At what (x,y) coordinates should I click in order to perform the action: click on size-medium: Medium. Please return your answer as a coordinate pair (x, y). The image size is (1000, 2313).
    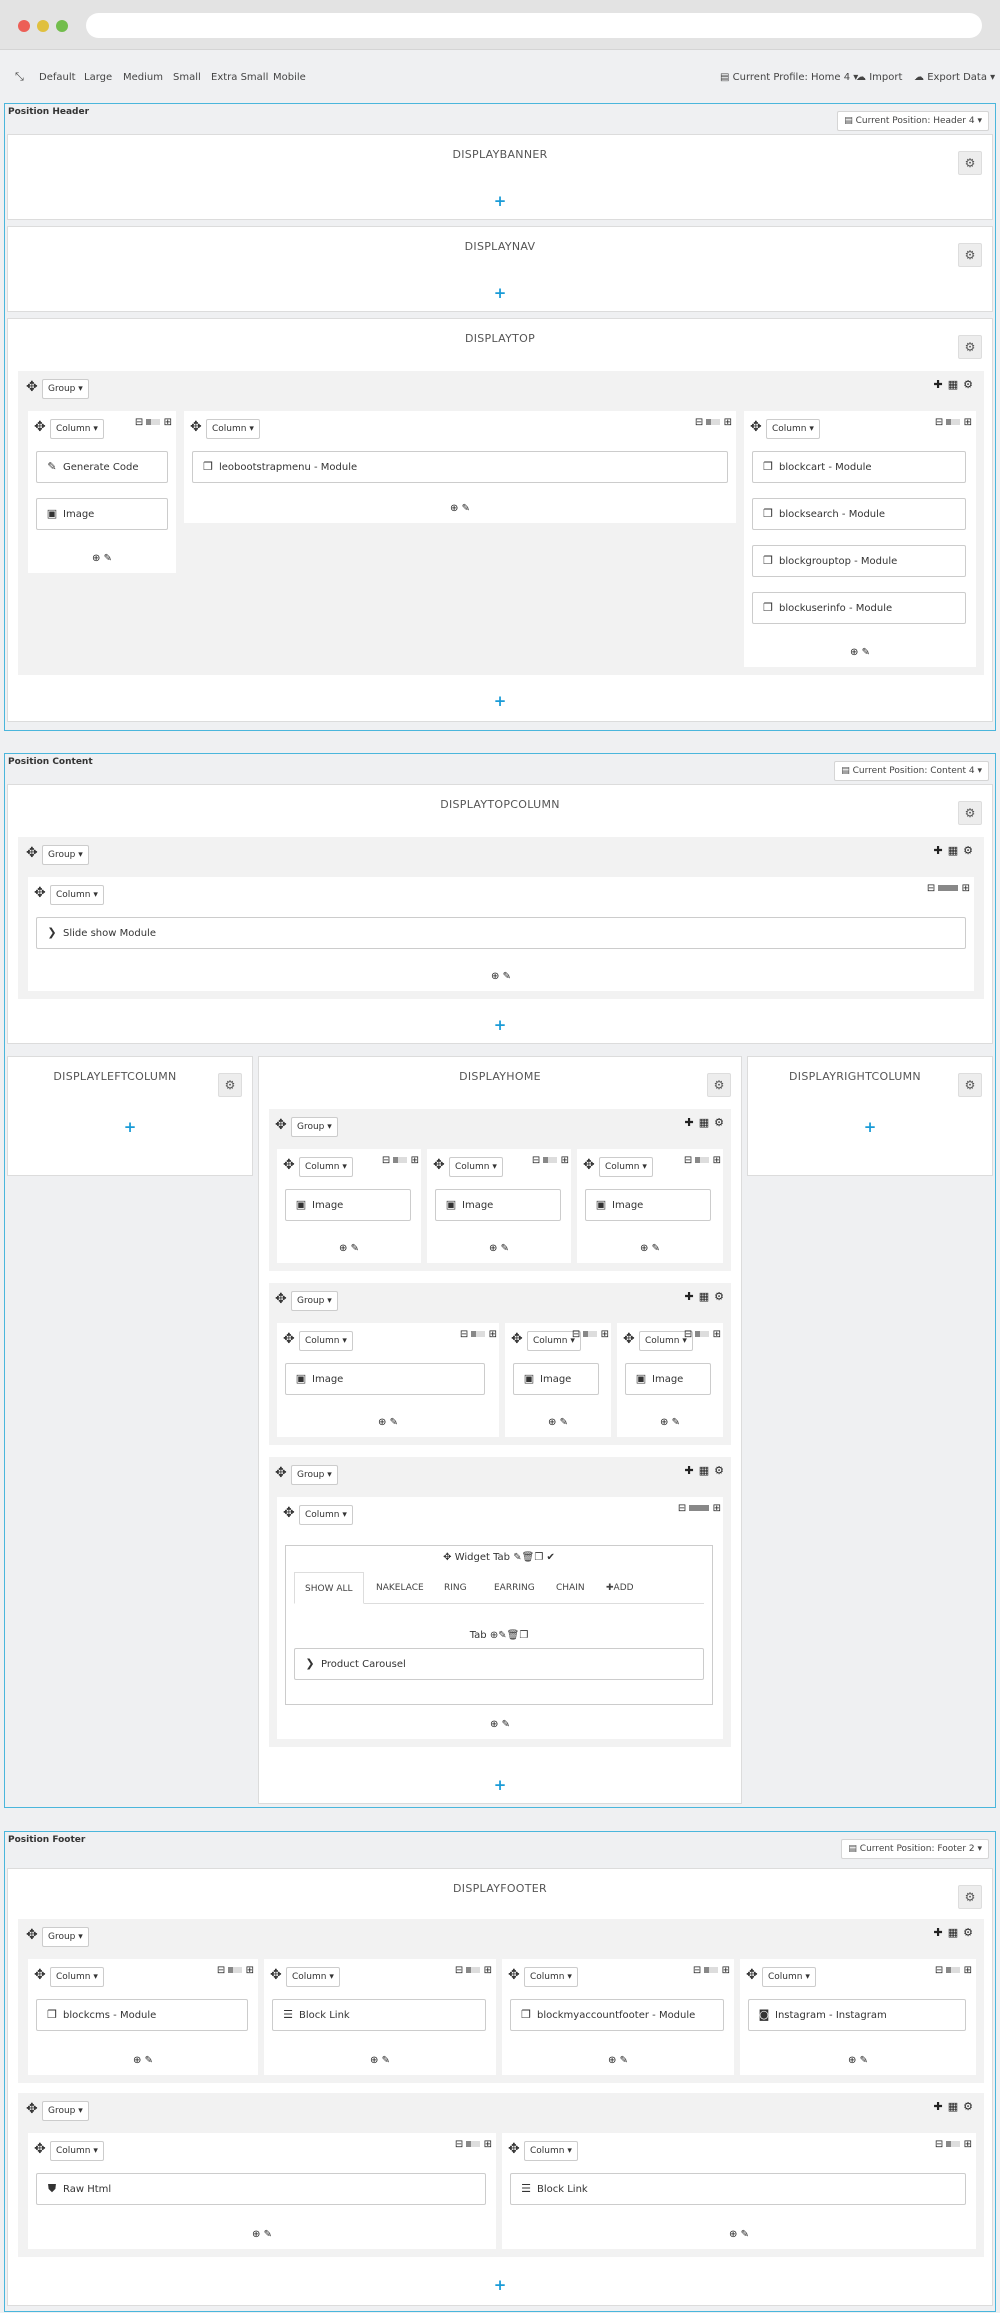
    Looking at the image, I should click on (143, 77).